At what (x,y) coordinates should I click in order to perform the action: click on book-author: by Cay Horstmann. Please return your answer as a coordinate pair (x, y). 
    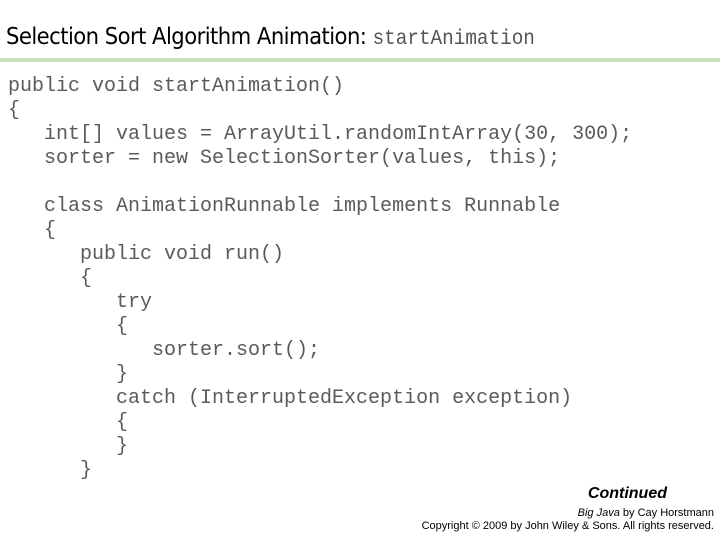
    Looking at the image, I should click on (666, 513).